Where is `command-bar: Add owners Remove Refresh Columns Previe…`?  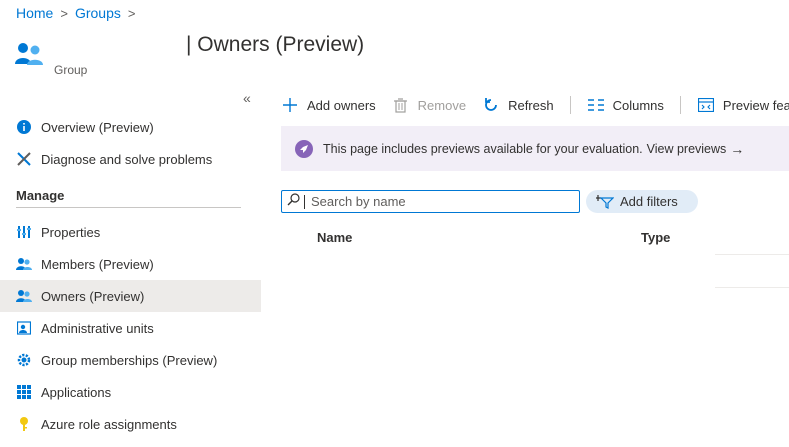 command-bar: Add owners Remove Refresh Columns Previe… is located at coordinates (535, 105).